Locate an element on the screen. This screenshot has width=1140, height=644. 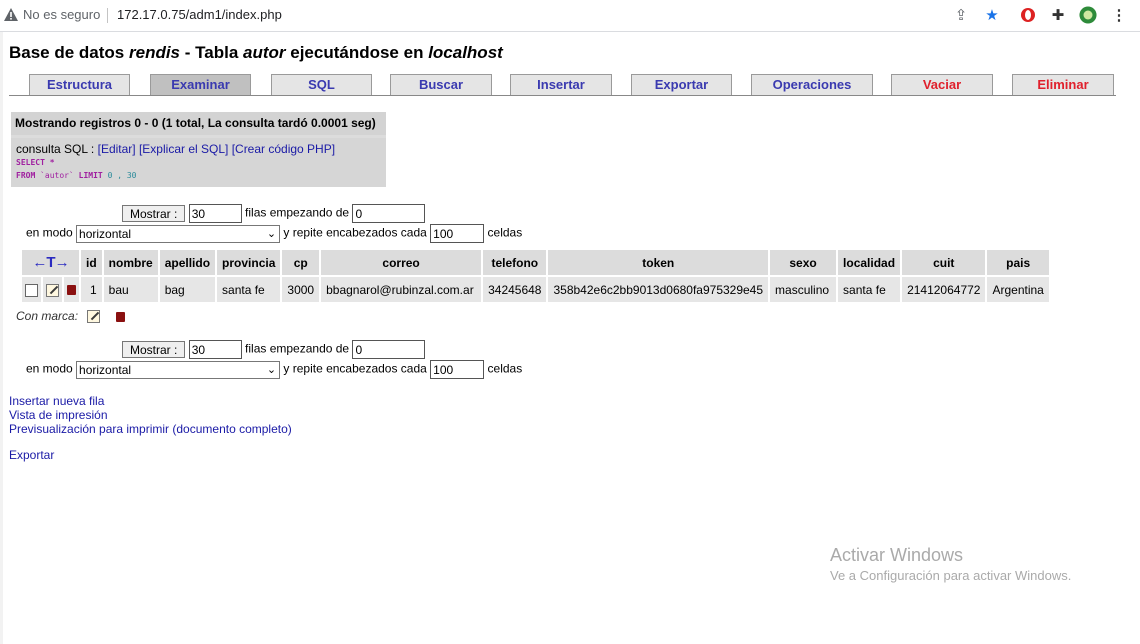
cell-localidad: santa fe is located at coordinates (869, 289).